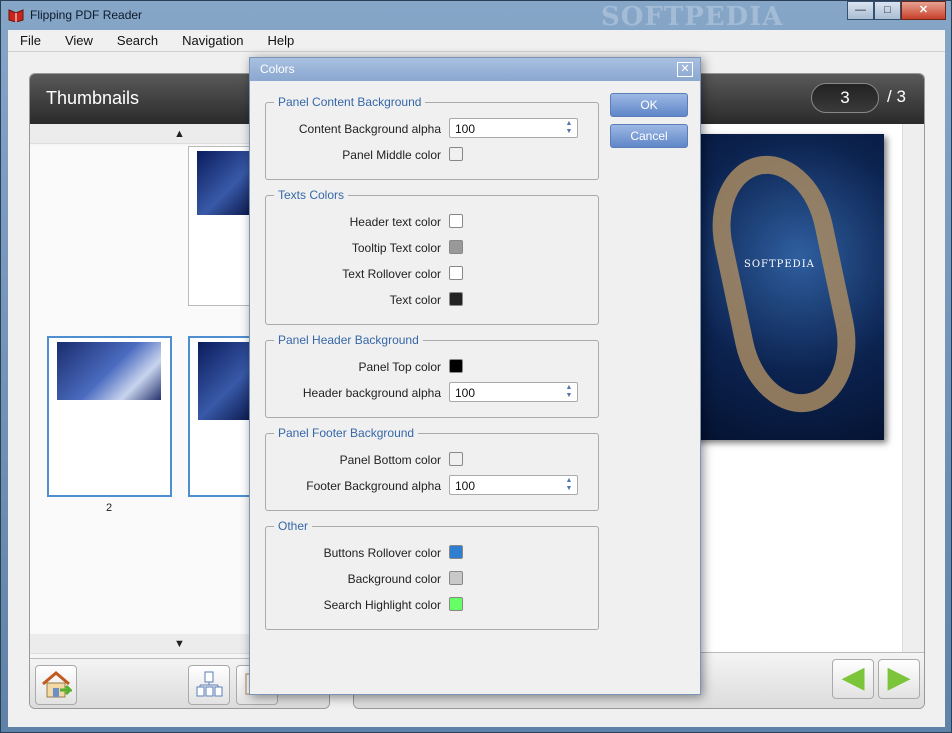 The image size is (952, 733). I want to click on panel-bottom-color-swatch, so click(456, 459).